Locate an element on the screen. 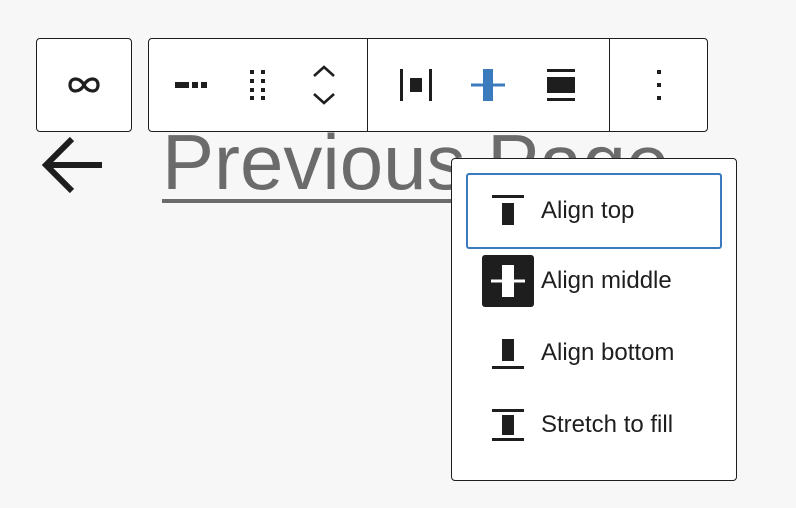 The width and height of the screenshot is (796, 508). link-infinity-icon is located at coordinates (84, 85).